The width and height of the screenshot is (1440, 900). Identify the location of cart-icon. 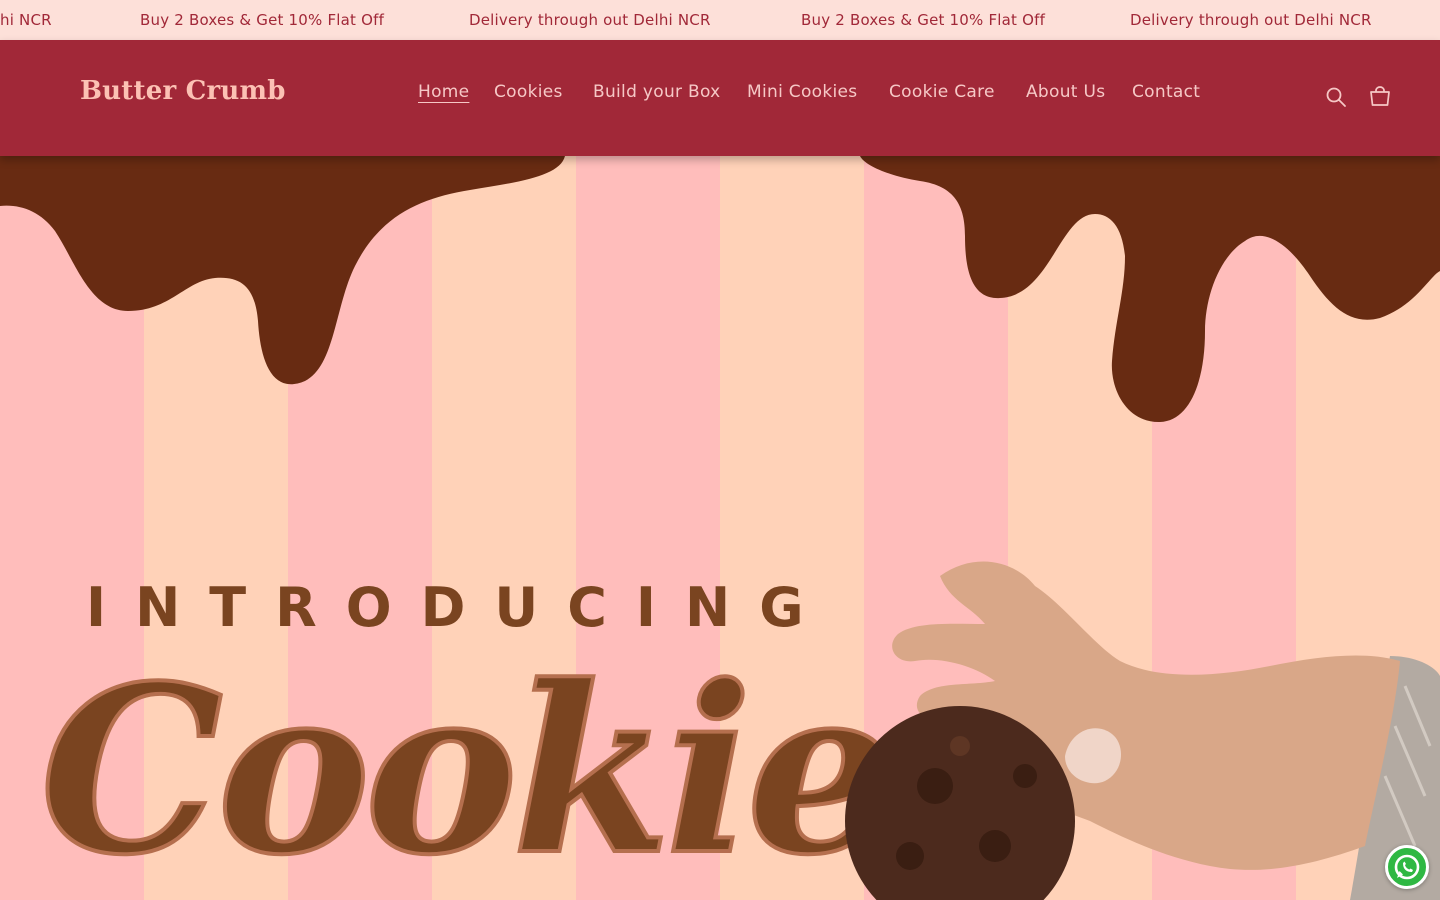
(1380, 97).